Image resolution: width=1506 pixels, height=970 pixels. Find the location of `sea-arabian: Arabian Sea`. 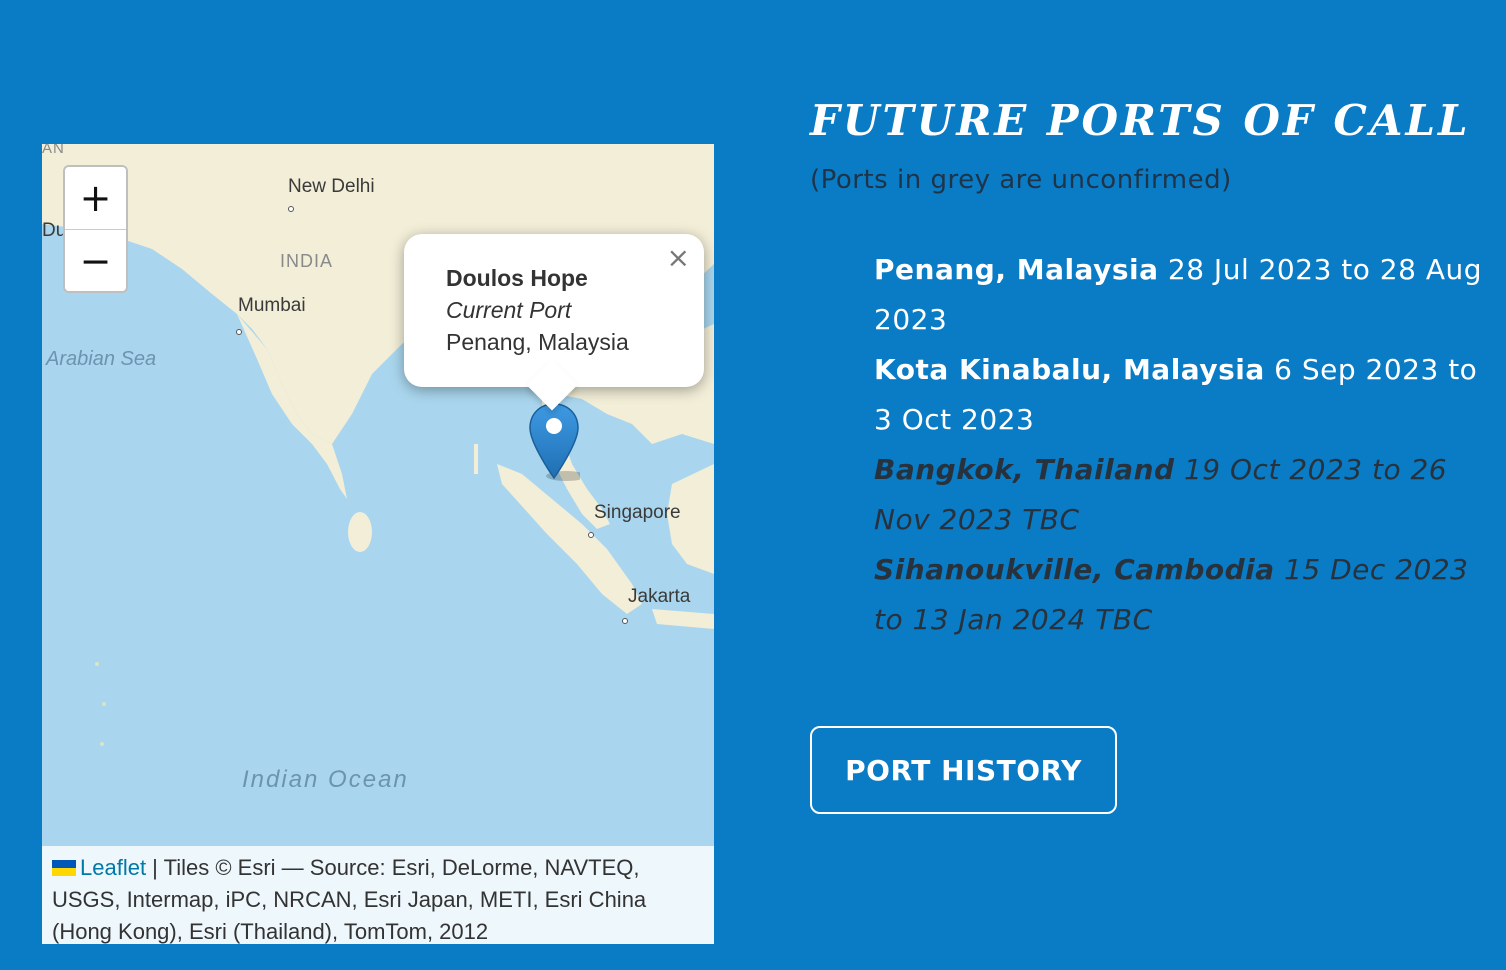

sea-arabian: Arabian Sea is located at coordinates (101, 359).